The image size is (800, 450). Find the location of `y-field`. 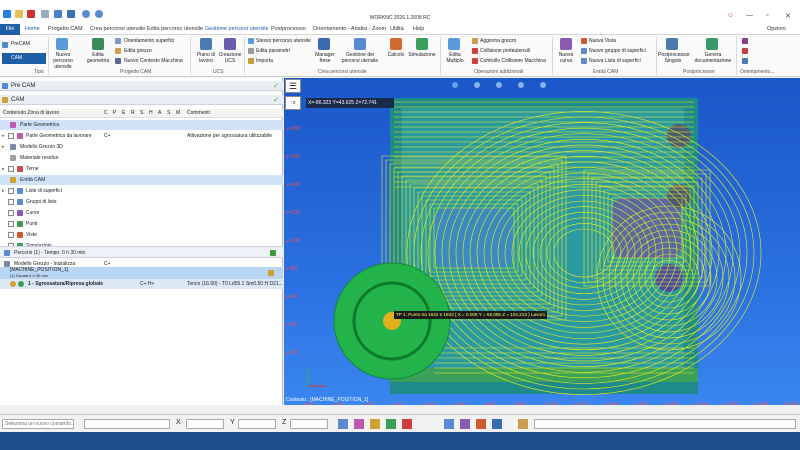

y-field is located at coordinates (257, 424).